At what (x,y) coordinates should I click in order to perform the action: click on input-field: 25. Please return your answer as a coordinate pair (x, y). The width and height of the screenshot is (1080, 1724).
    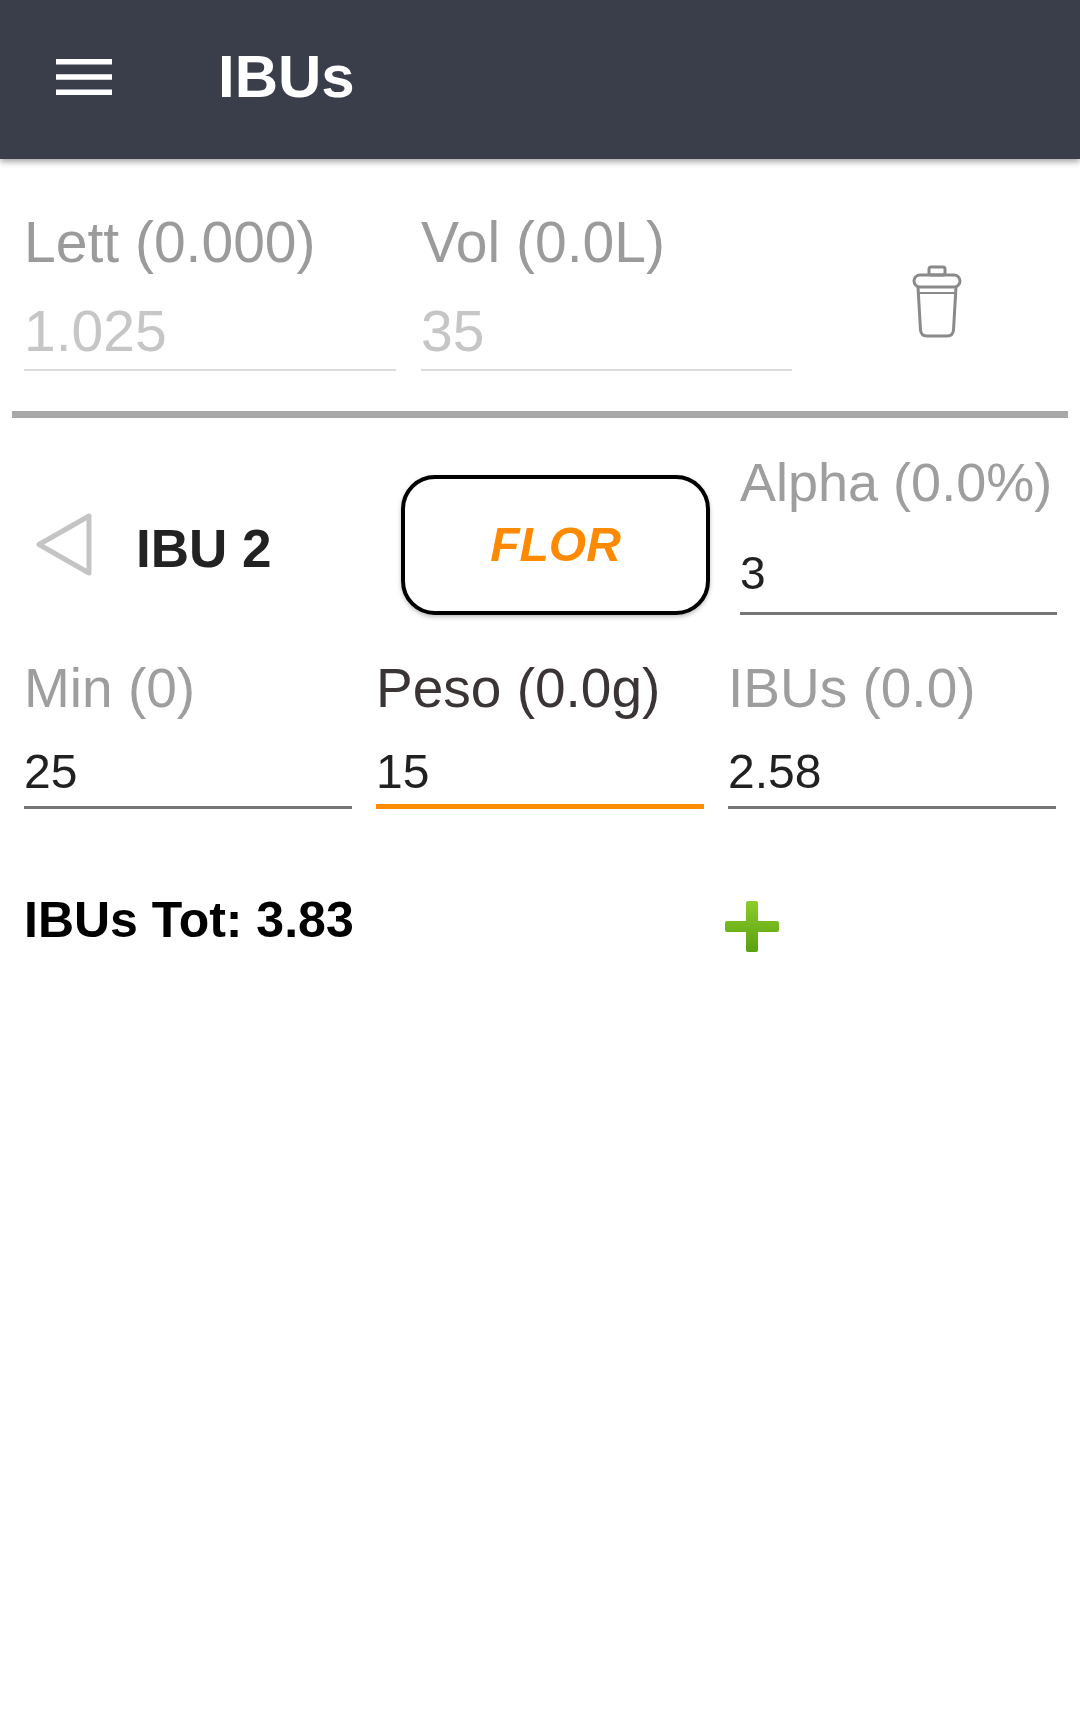
    Looking at the image, I should click on (188, 778).